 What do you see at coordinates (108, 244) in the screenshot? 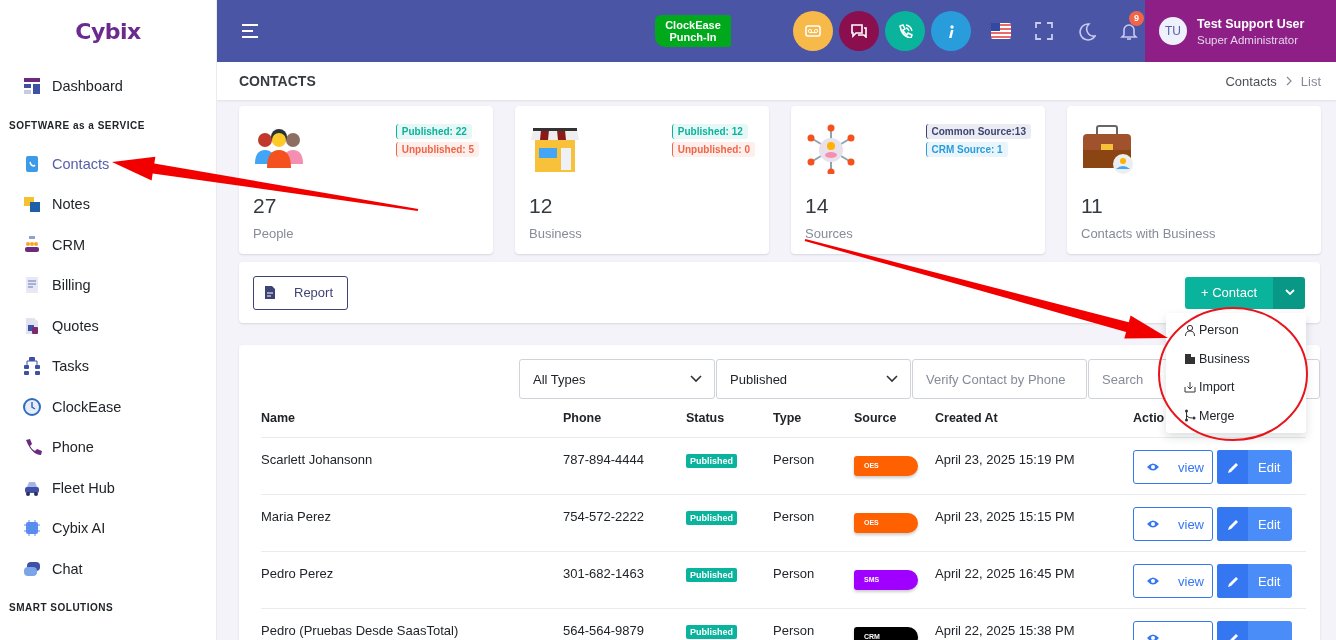
I see `sidebar-item: CRM` at bounding box center [108, 244].